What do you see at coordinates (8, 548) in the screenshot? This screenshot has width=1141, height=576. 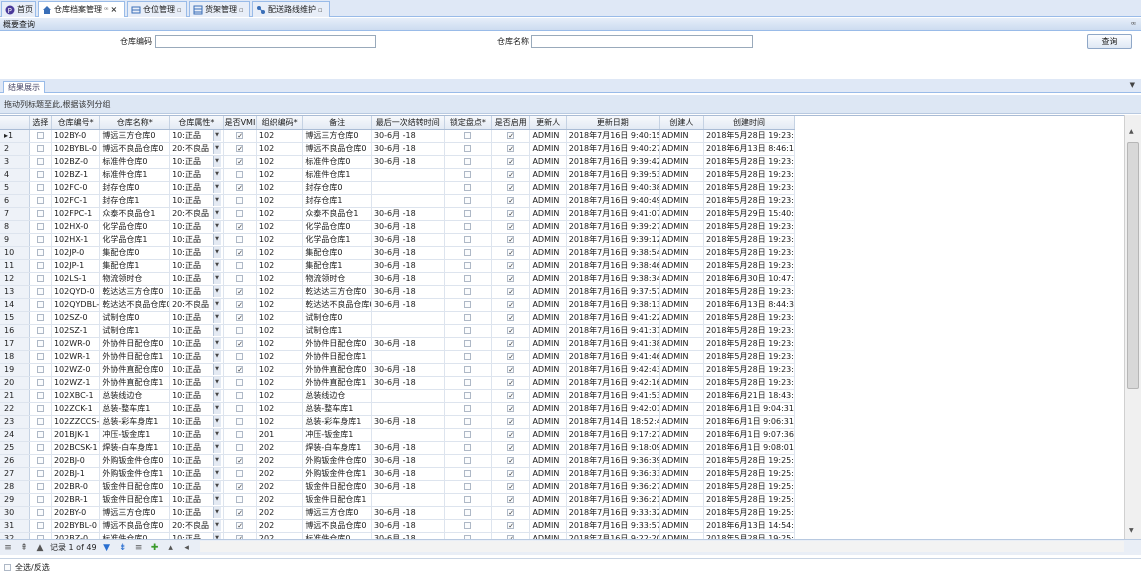 I see `first-record-icon: ≡` at bounding box center [8, 548].